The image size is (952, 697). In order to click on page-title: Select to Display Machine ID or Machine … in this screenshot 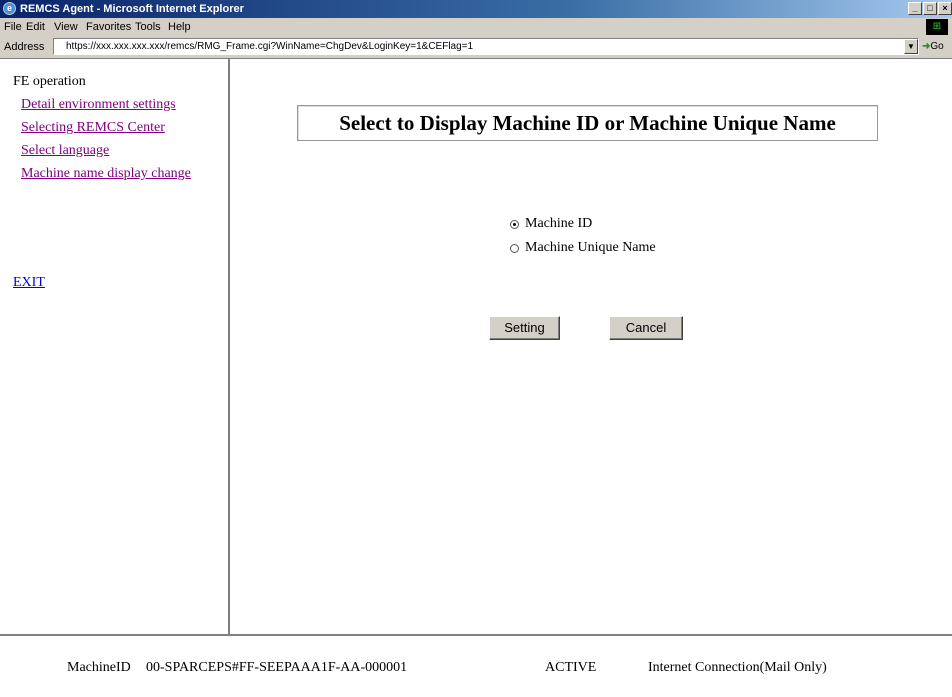, I will do `click(587, 123)`.